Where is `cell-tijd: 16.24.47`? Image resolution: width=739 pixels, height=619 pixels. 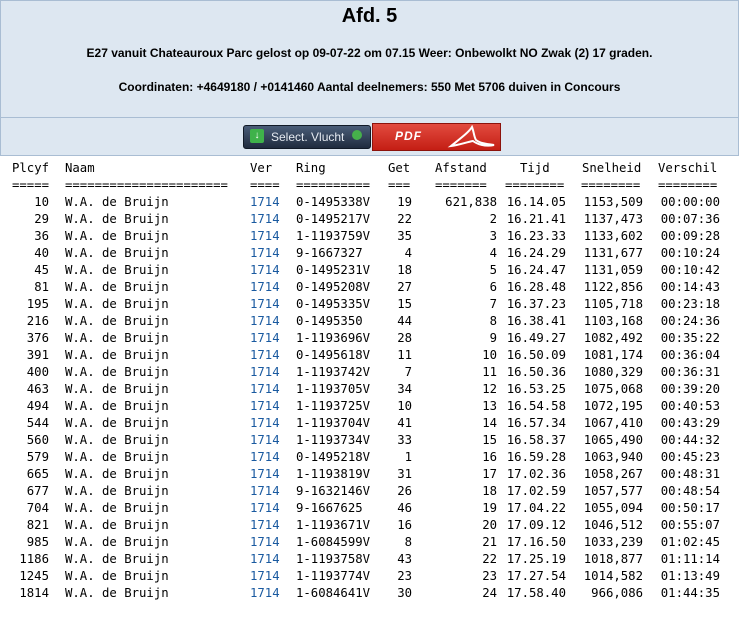 cell-tijd: 16.24.47 is located at coordinates (536, 270).